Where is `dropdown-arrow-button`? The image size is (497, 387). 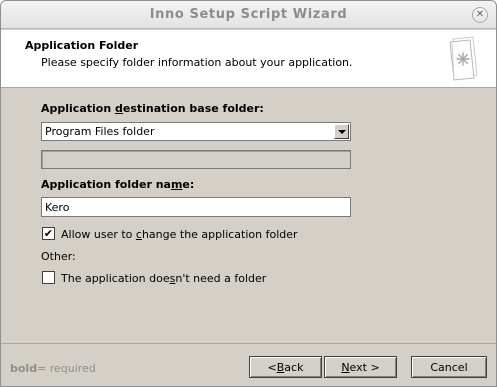 dropdown-arrow-button is located at coordinates (341, 131).